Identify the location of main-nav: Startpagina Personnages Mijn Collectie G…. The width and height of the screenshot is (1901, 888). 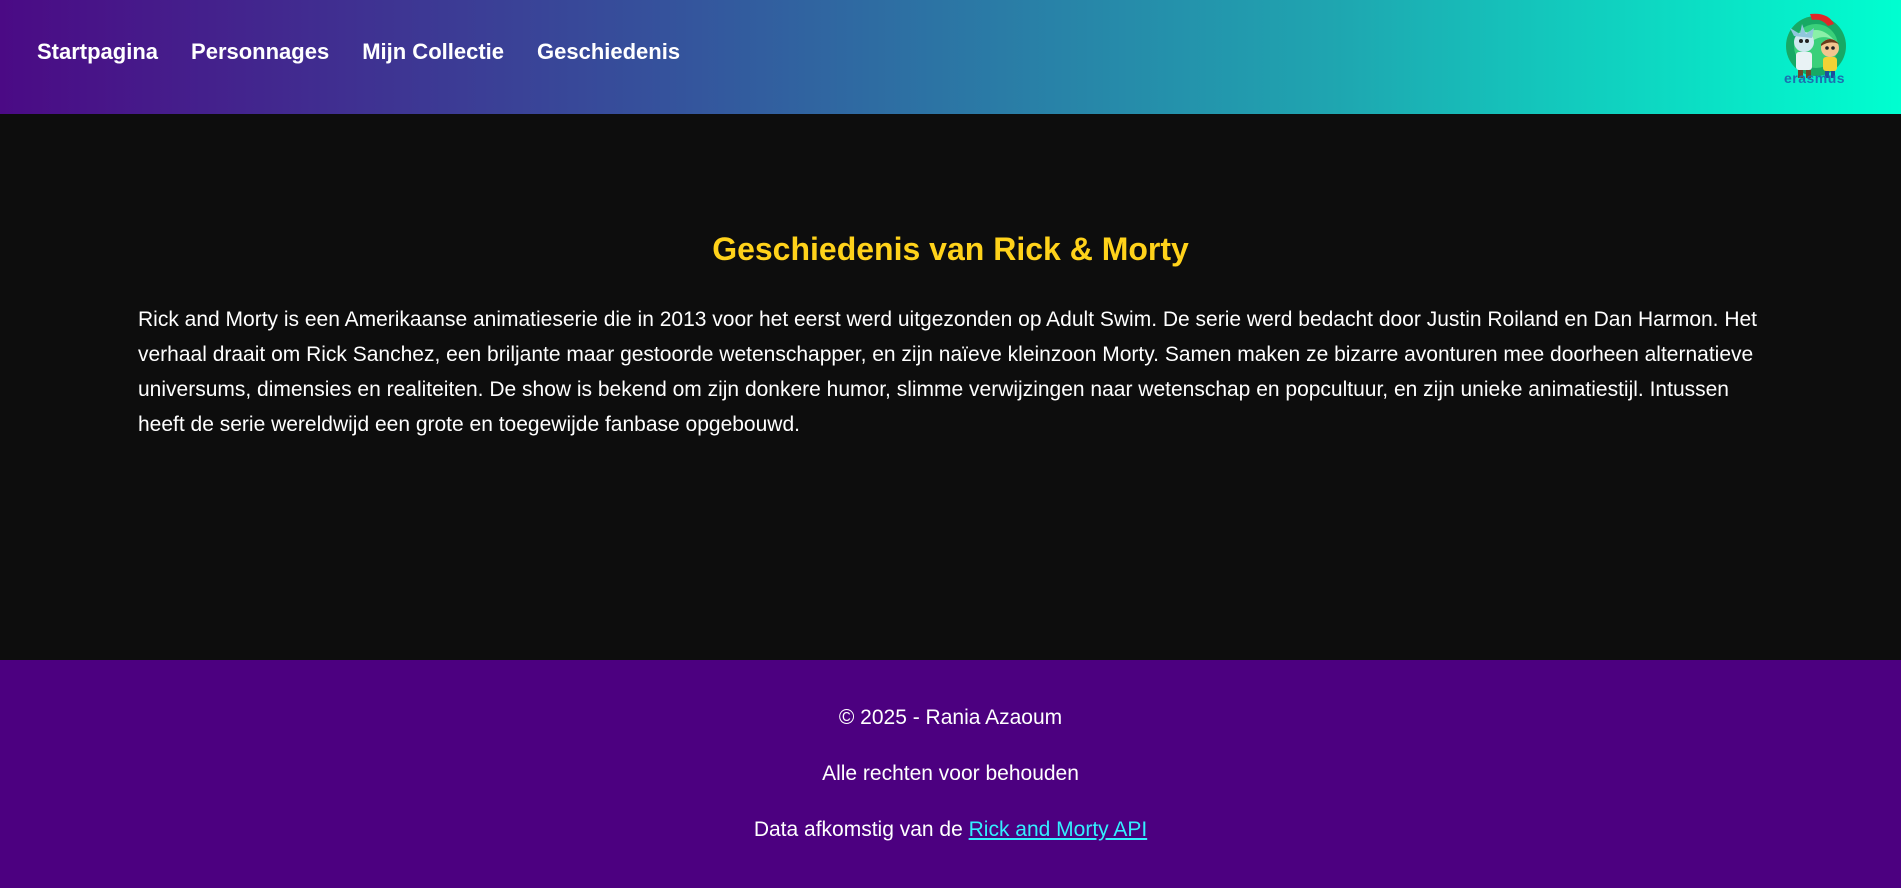
(375, 52).